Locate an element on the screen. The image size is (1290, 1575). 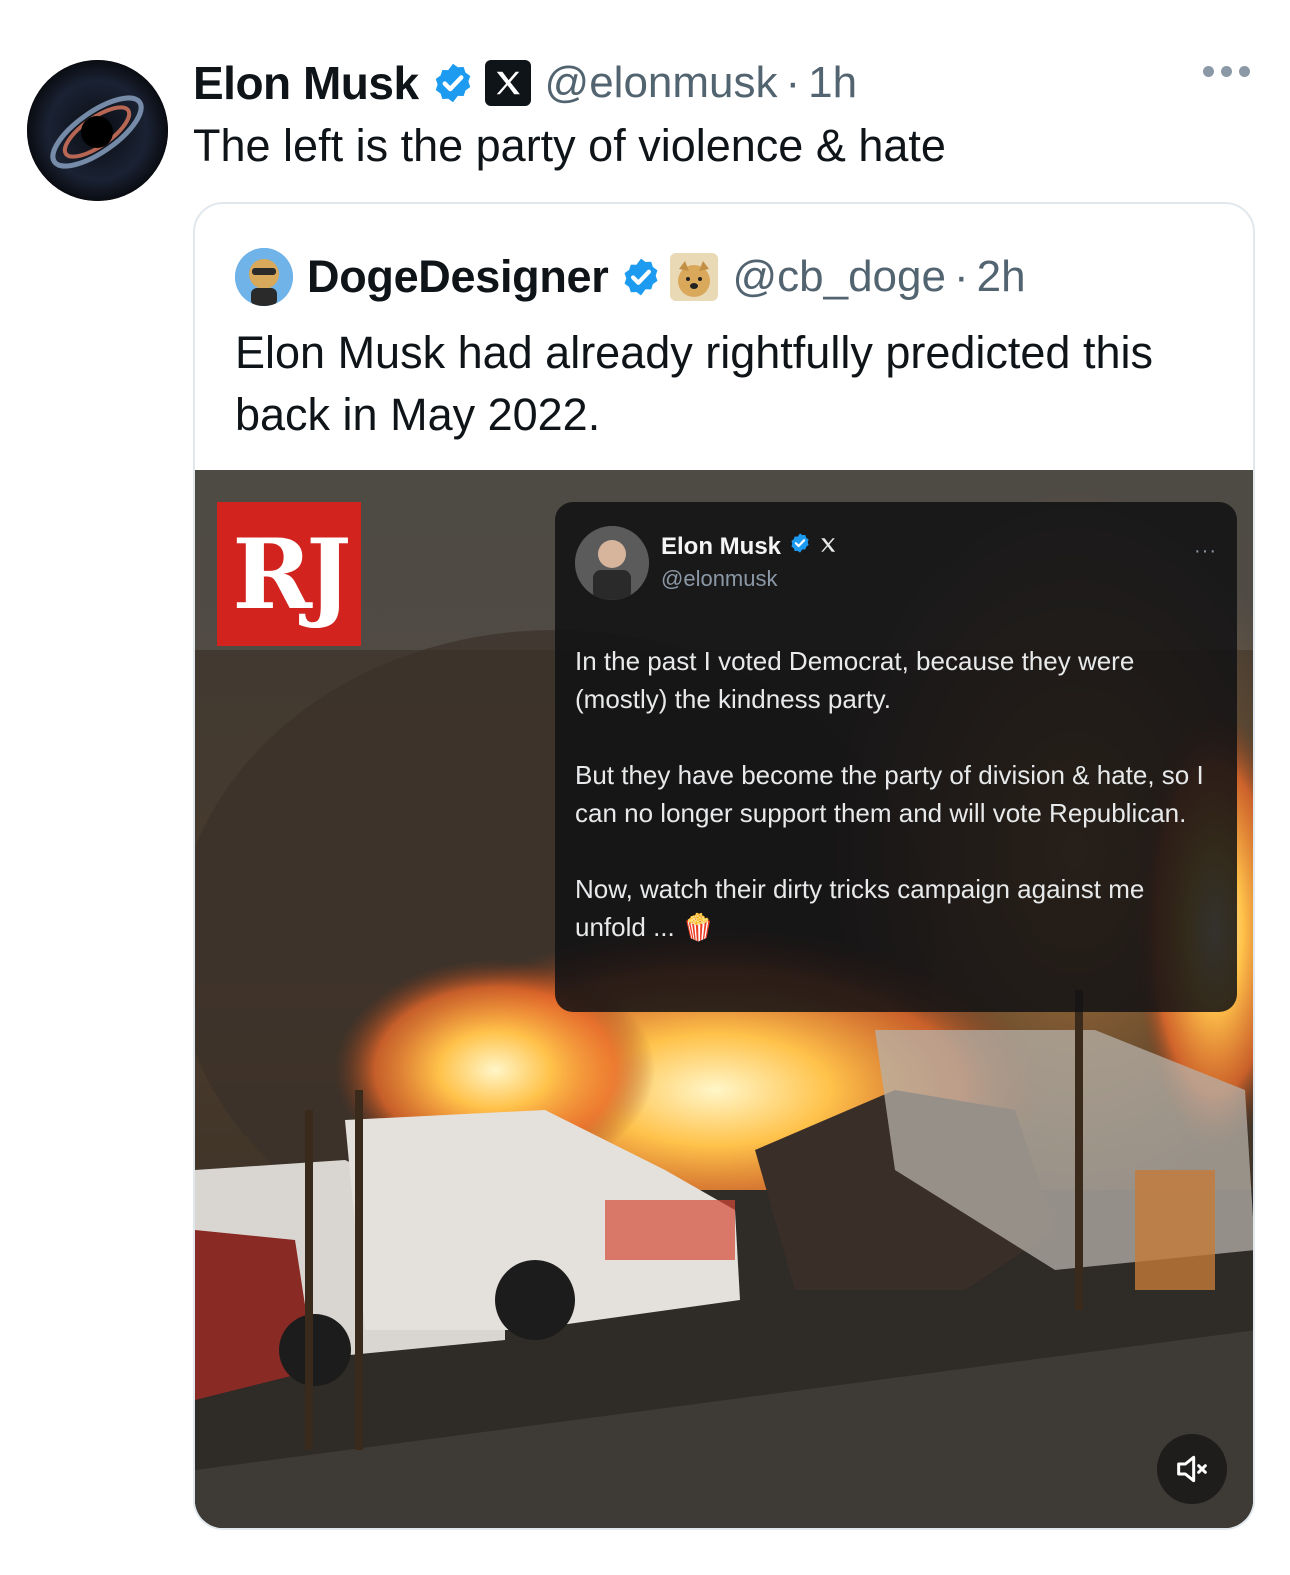
tweet-header: Elon Musk @elonmusk · 1h is located at coordinates (525, 83).